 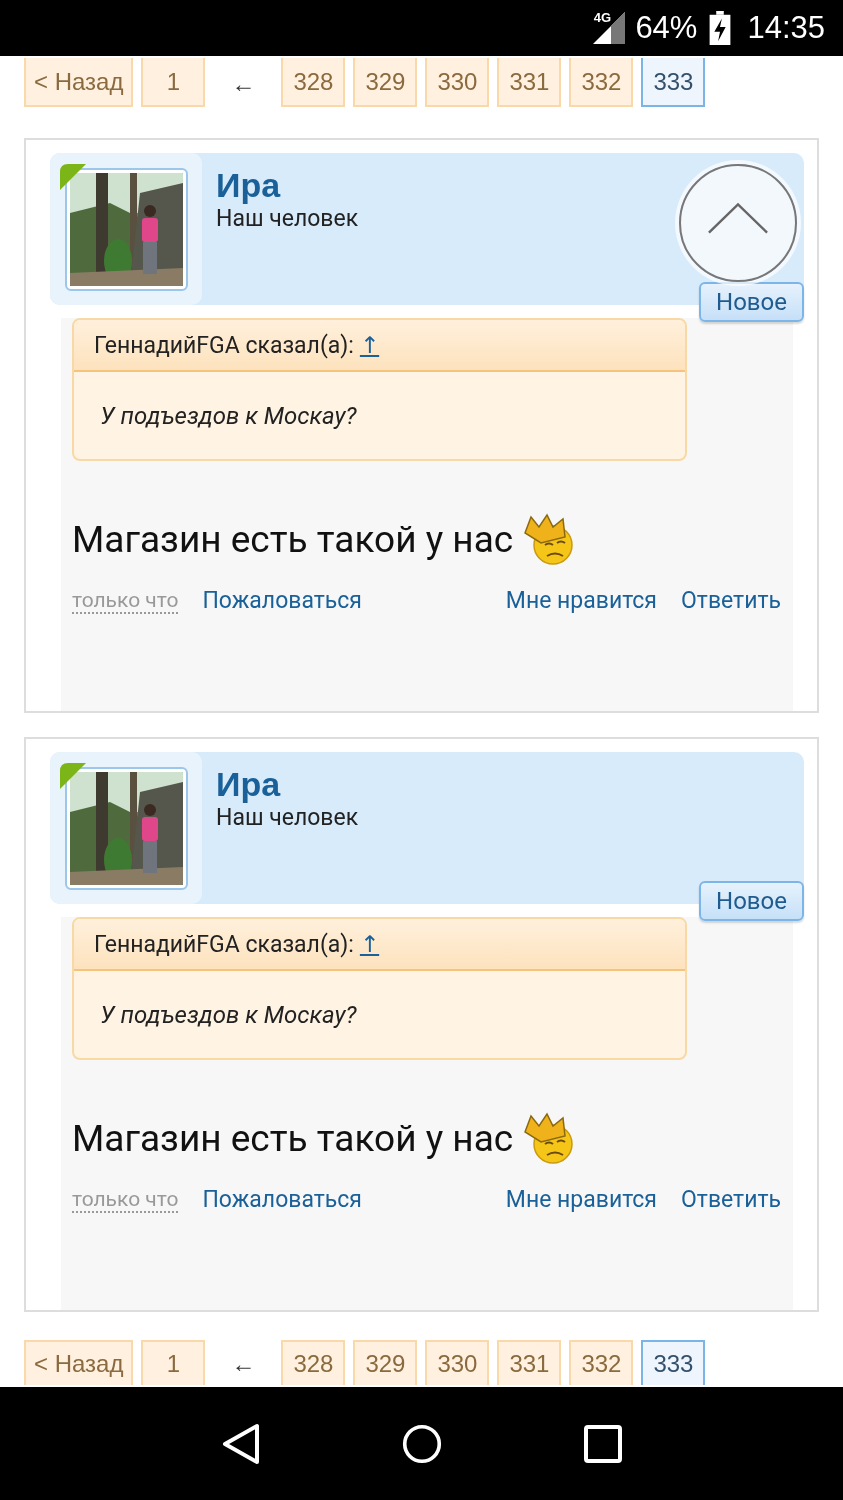 I want to click on chevron-up-icon, so click(x=738, y=218).